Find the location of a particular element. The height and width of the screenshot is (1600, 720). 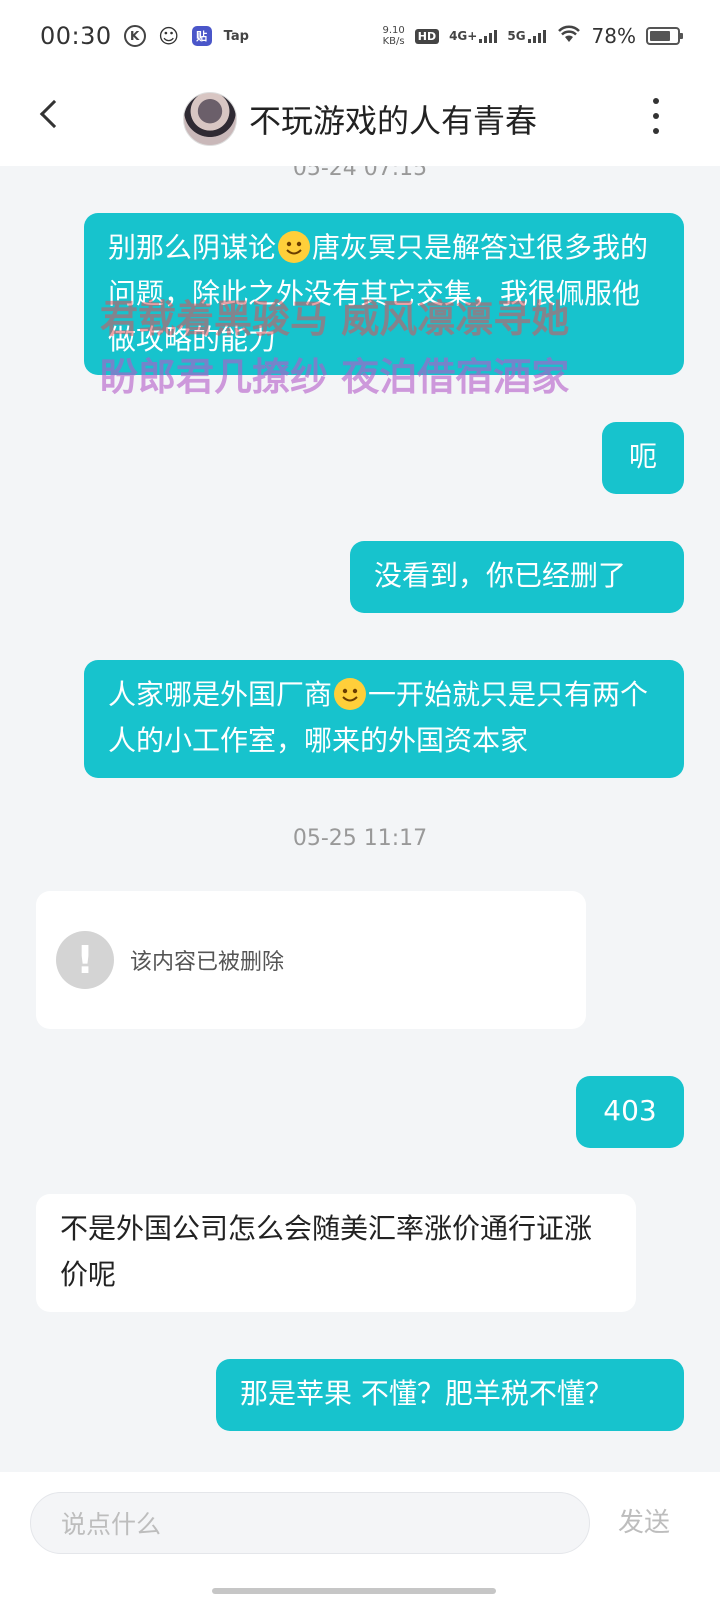

timestamp: 05-25 11:17 is located at coordinates (360, 838).